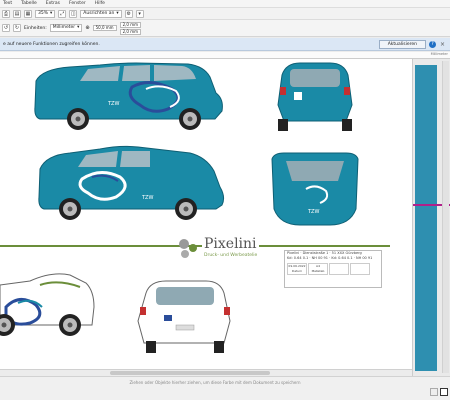 This screenshot has width=450, height=400. I want to click on car-side-view-2: TZW, so click(131, 182).